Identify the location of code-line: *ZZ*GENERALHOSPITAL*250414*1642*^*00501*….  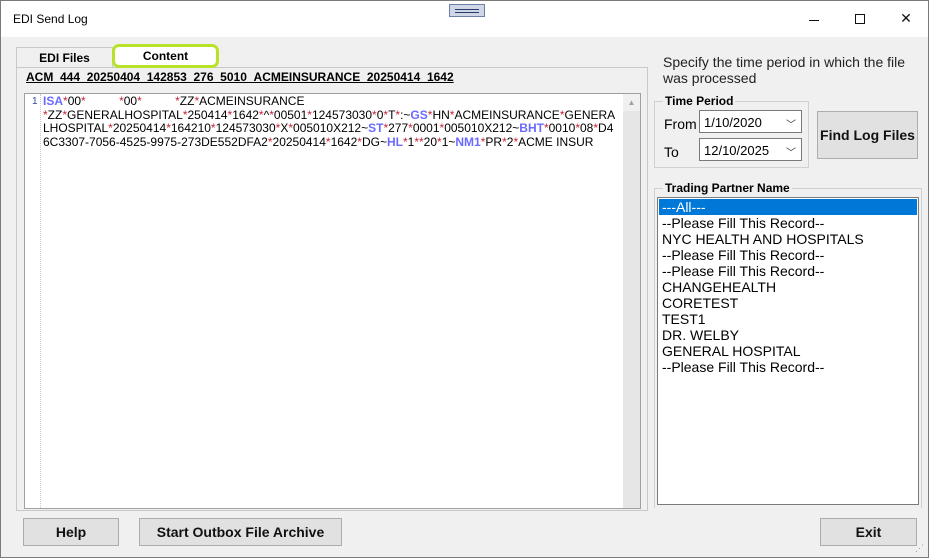
(329, 114).